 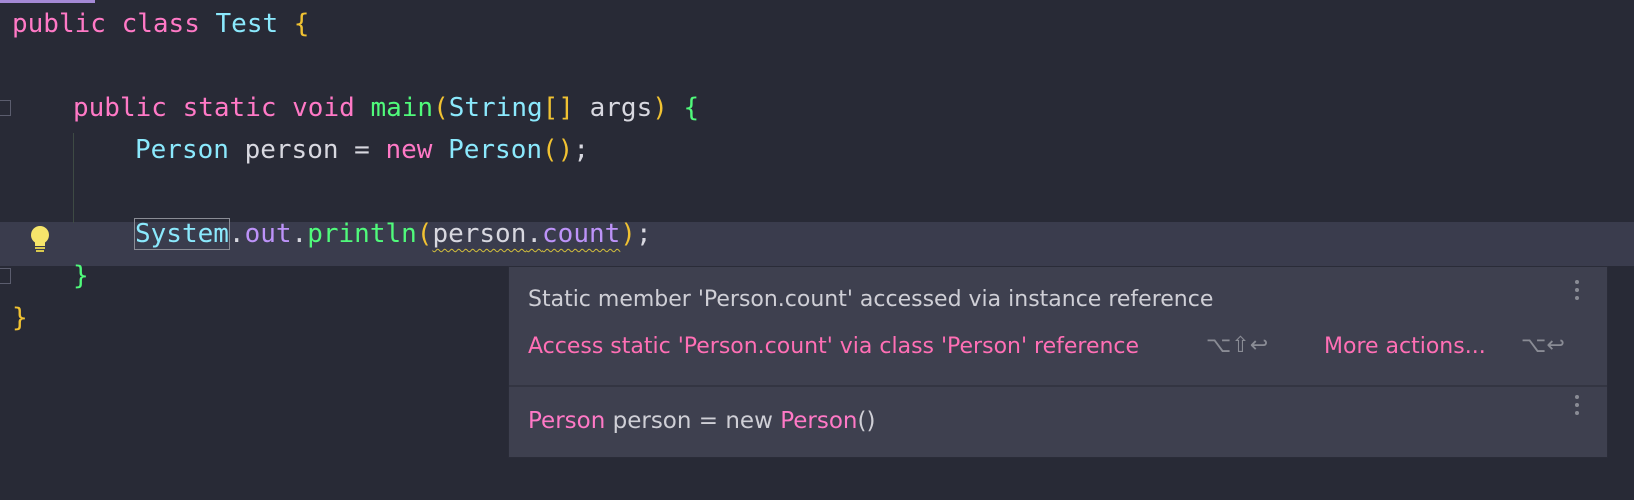 What do you see at coordinates (40, 239) in the screenshot?
I see `lightbulb-icon` at bounding box center [40, 239].